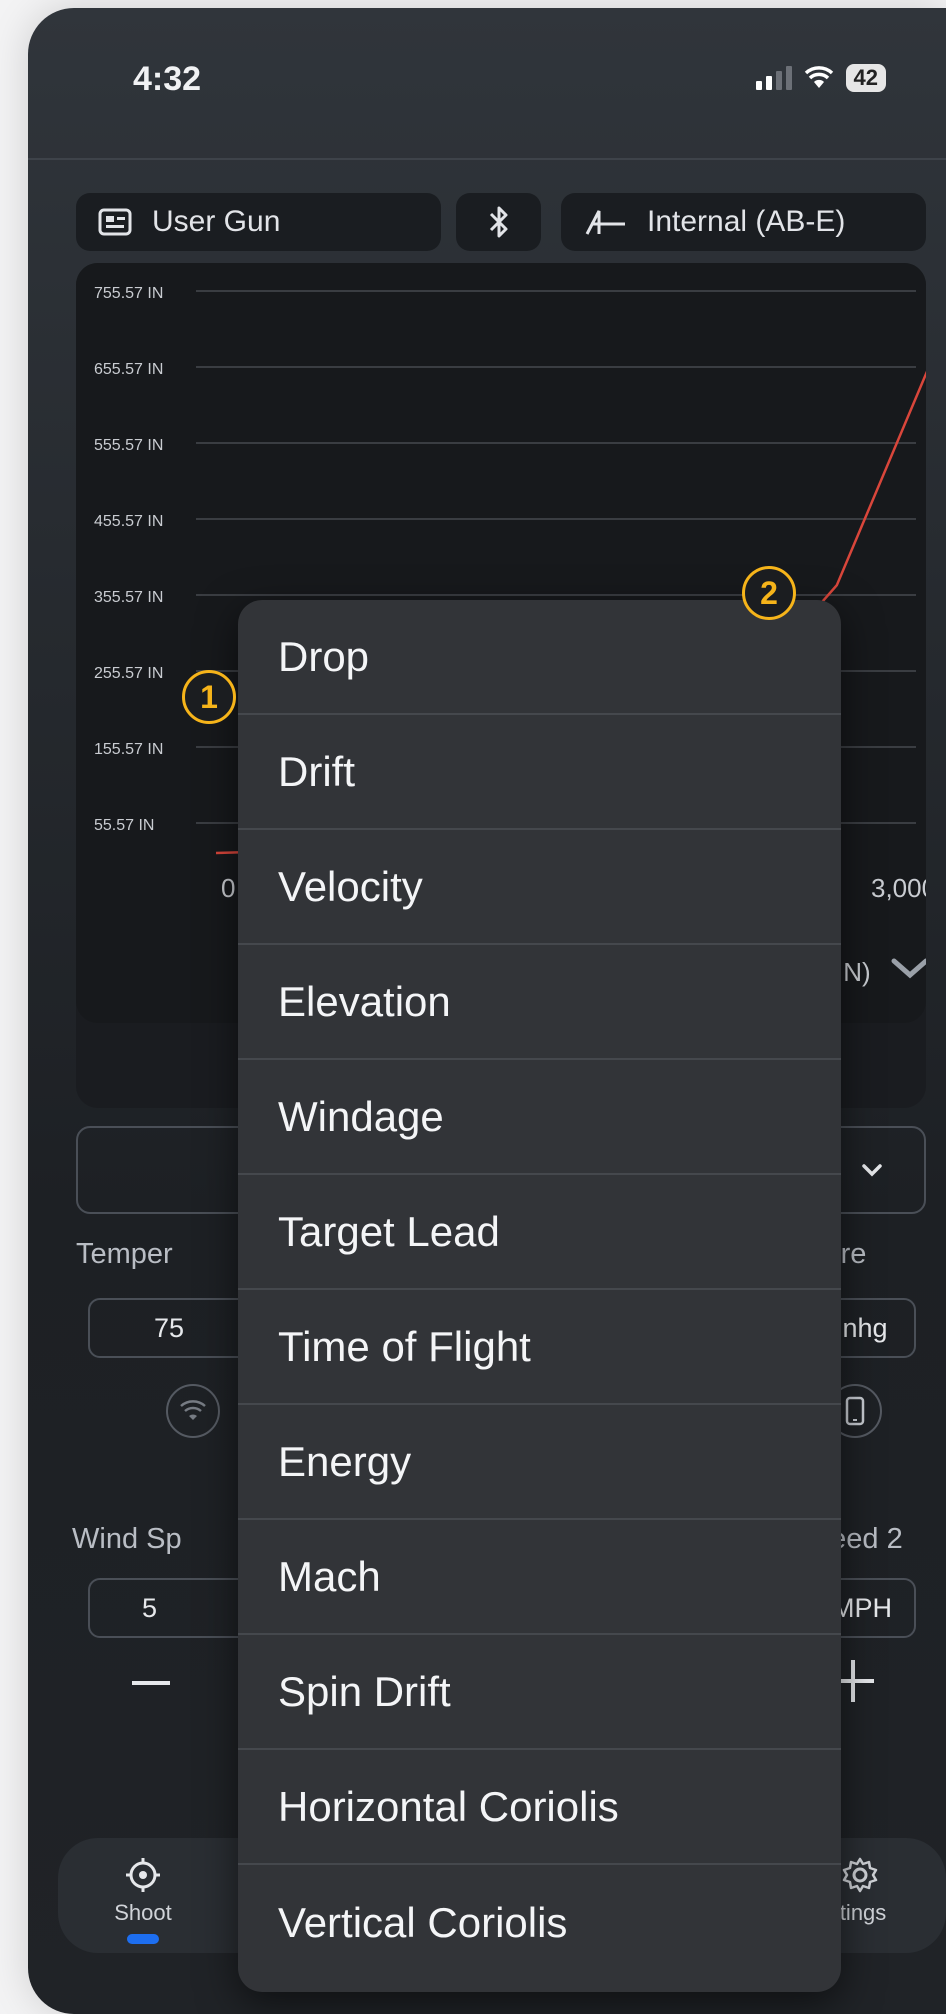 The image size is (946, 2014). Describe the element at coordinates (128, 445) in the screenshot. I see `y-tick-label: 555.57 IN` at that location.